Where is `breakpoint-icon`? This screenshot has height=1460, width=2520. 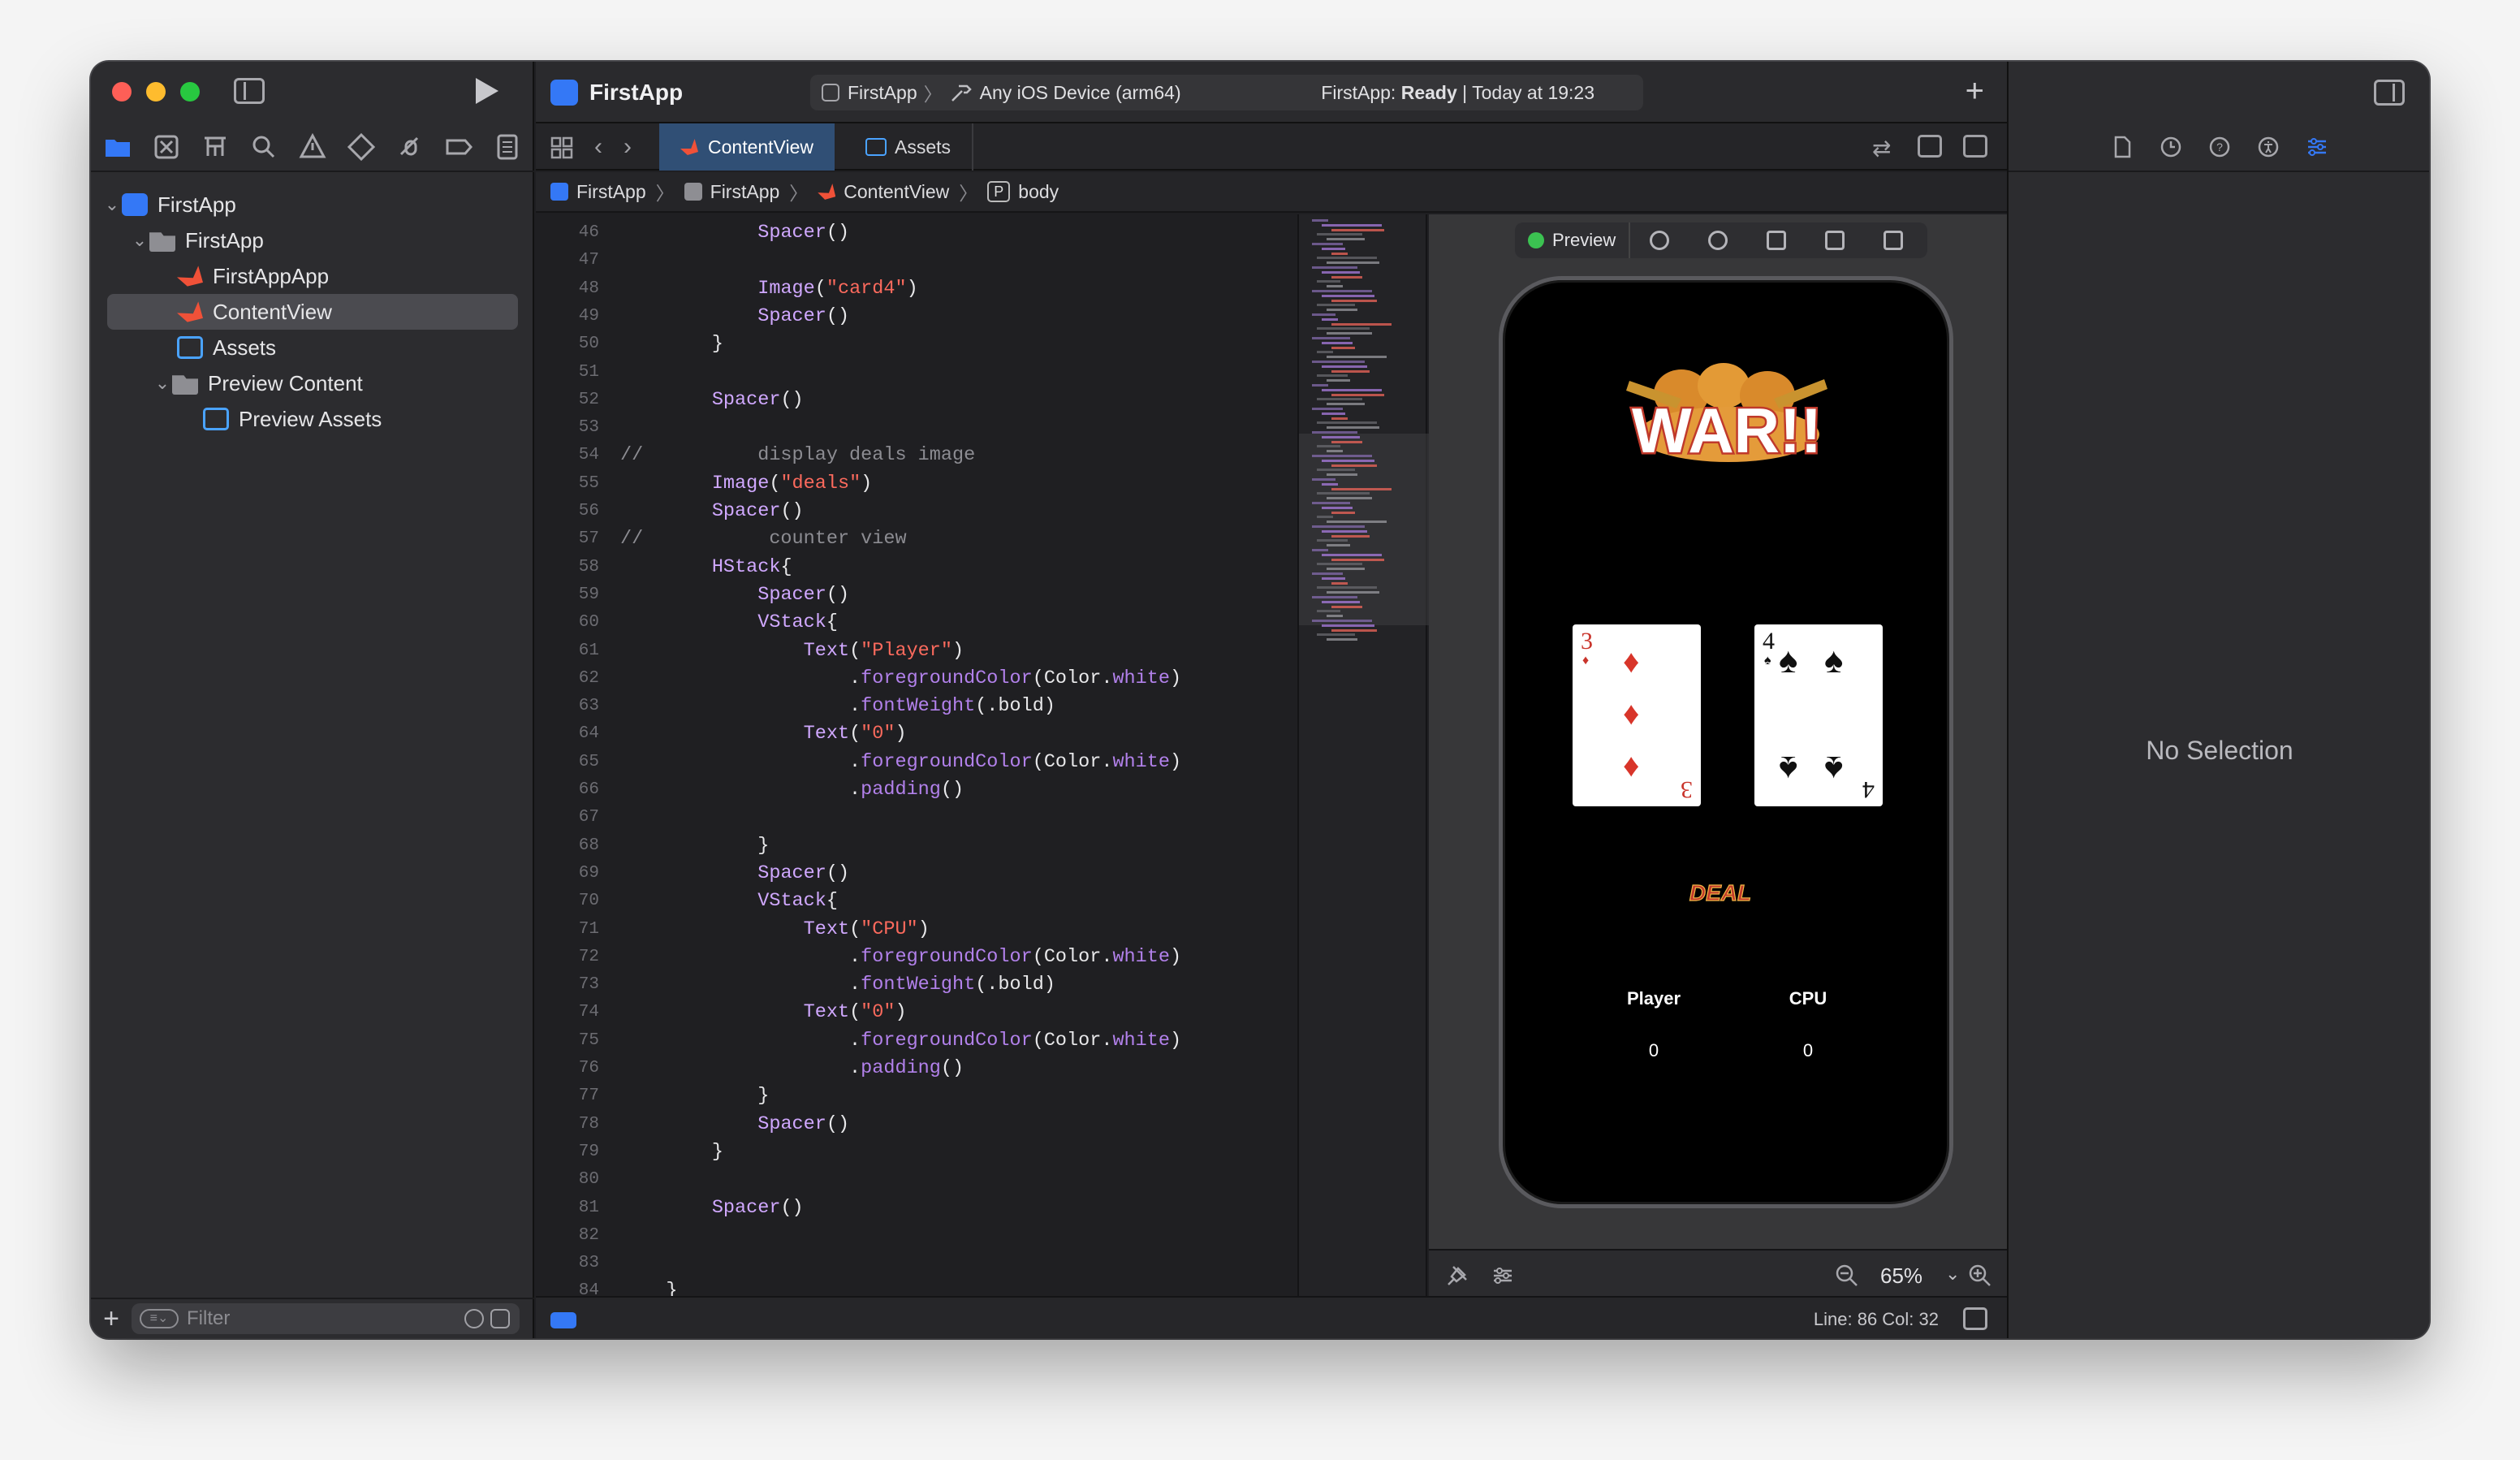
breakpoint-icon is located at coordinates (458, 147).